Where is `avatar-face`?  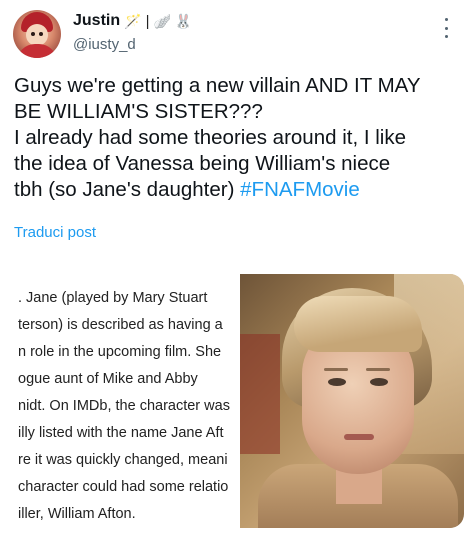 avatar-face is located at coordinates (37, 35).